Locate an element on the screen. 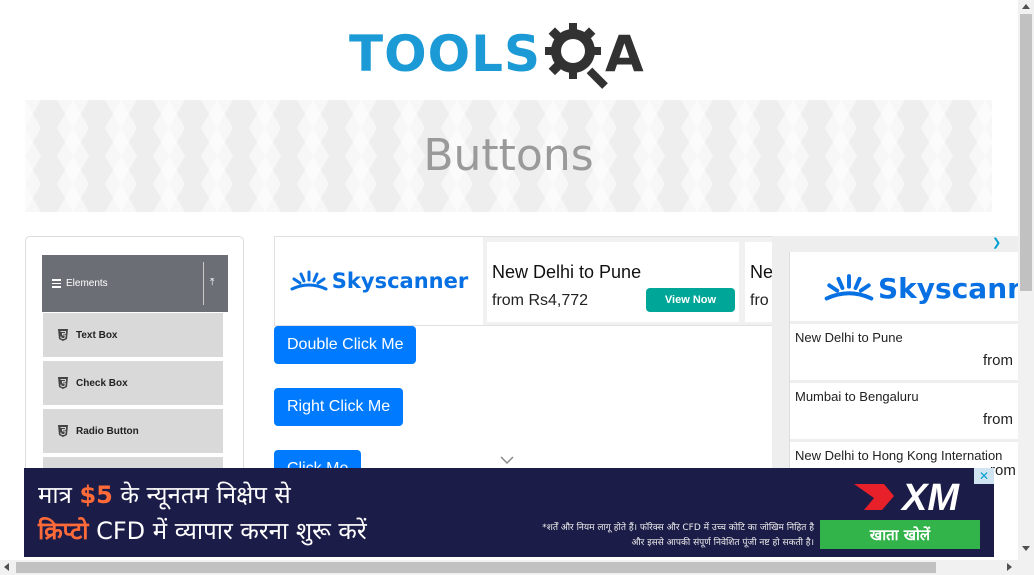 This screenshot has height=575, width=1034. skyscanner-brand: Skyscanner is located at coordinates (400, 281).